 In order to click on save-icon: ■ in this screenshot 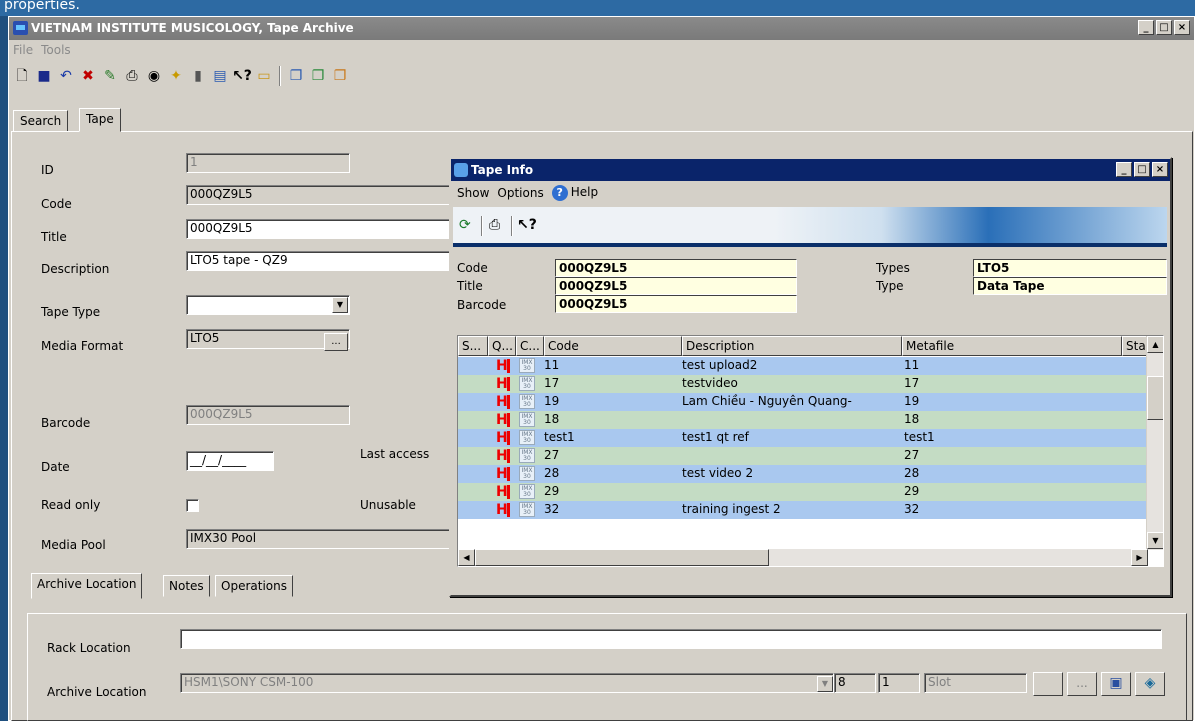, I will do `click(44, 76)`.